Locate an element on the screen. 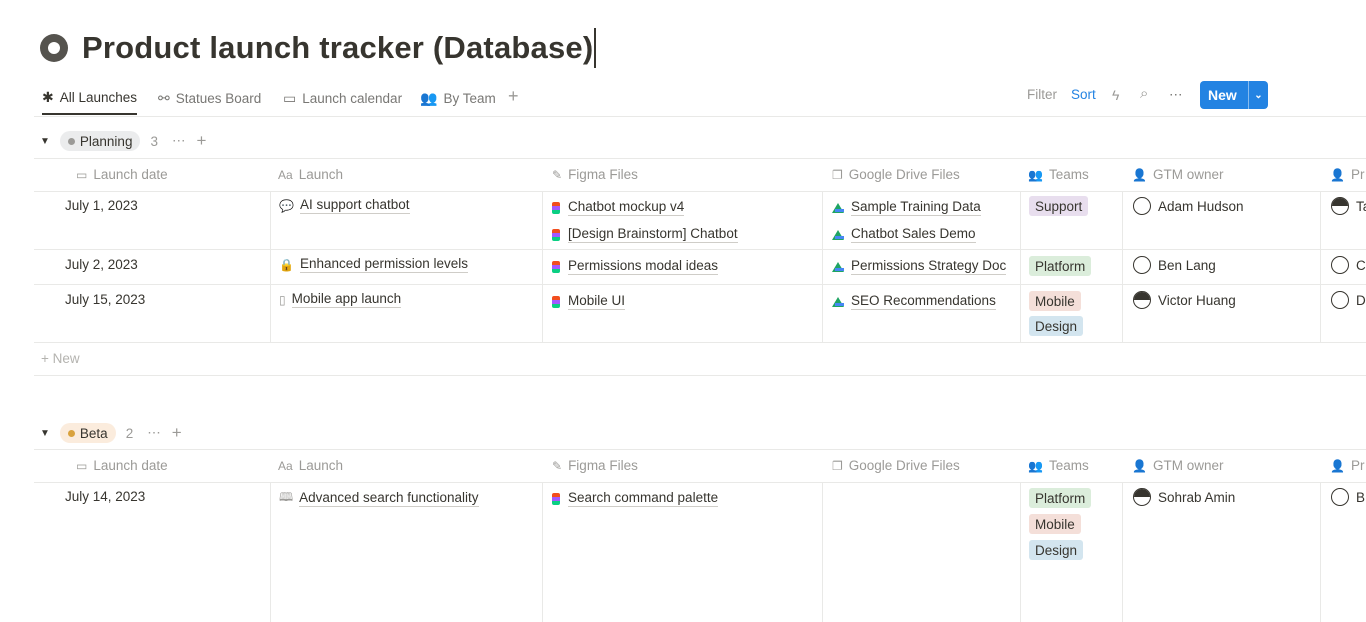 Image resolution: width=1366 pixels, height=622 pixels. avatar is located at coordinates (1142, 300).